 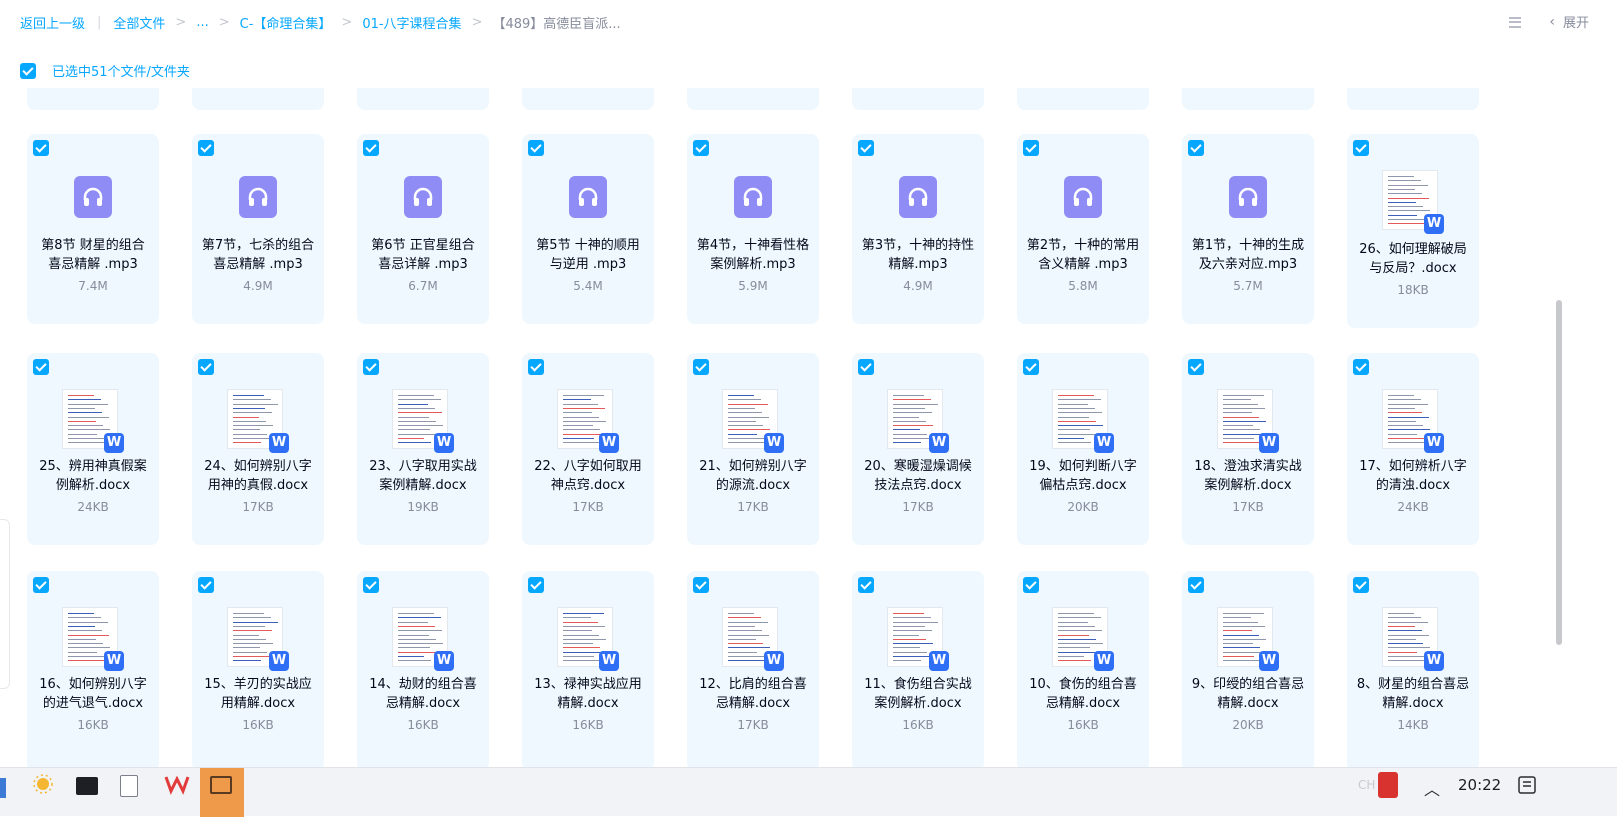 What do you see at coordinates (52, 22) in the screenshot?
I see `back-link: 返回上一级` at bounding box center [52, 22].